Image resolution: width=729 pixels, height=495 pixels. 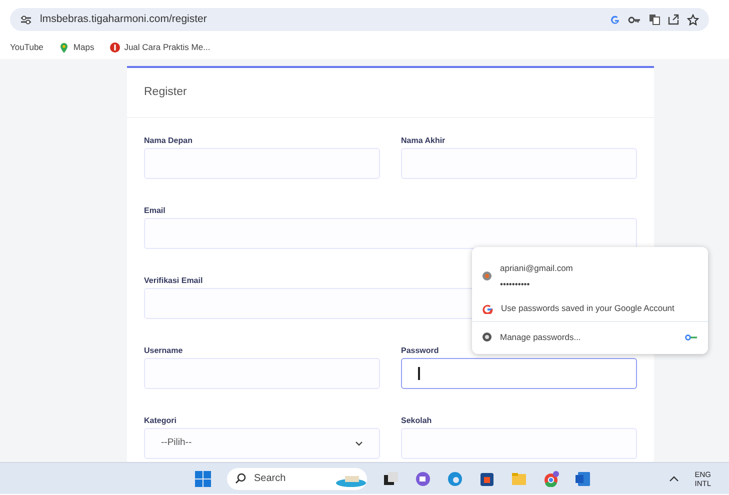 What do you see at coordinates (423, 140) in the screenshot?
I see `field-label: Nama Akhir` at bounding box center [423, 140].